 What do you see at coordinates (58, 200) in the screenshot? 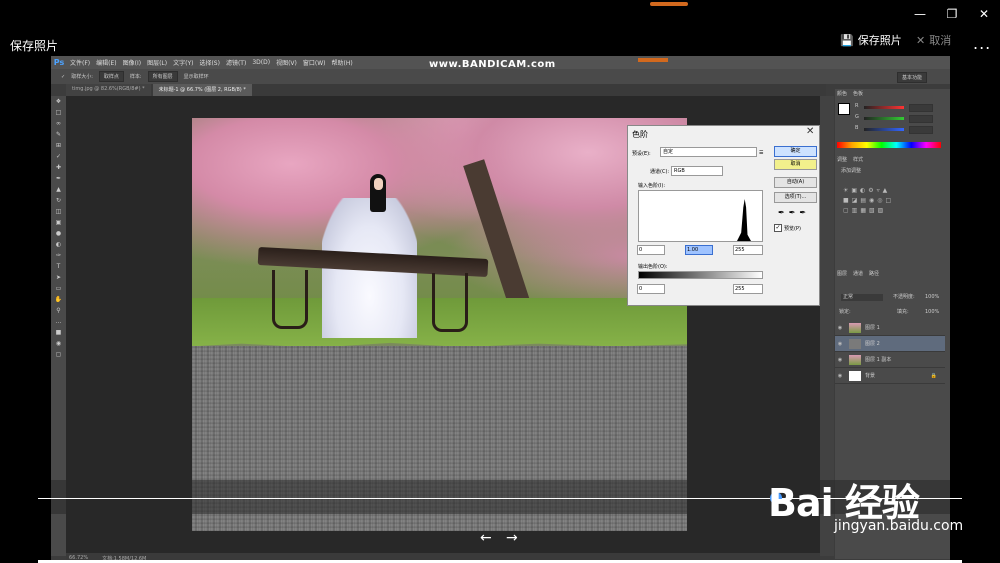
I see `history-brush-icon: ↻` at bounding box center [58, 200].